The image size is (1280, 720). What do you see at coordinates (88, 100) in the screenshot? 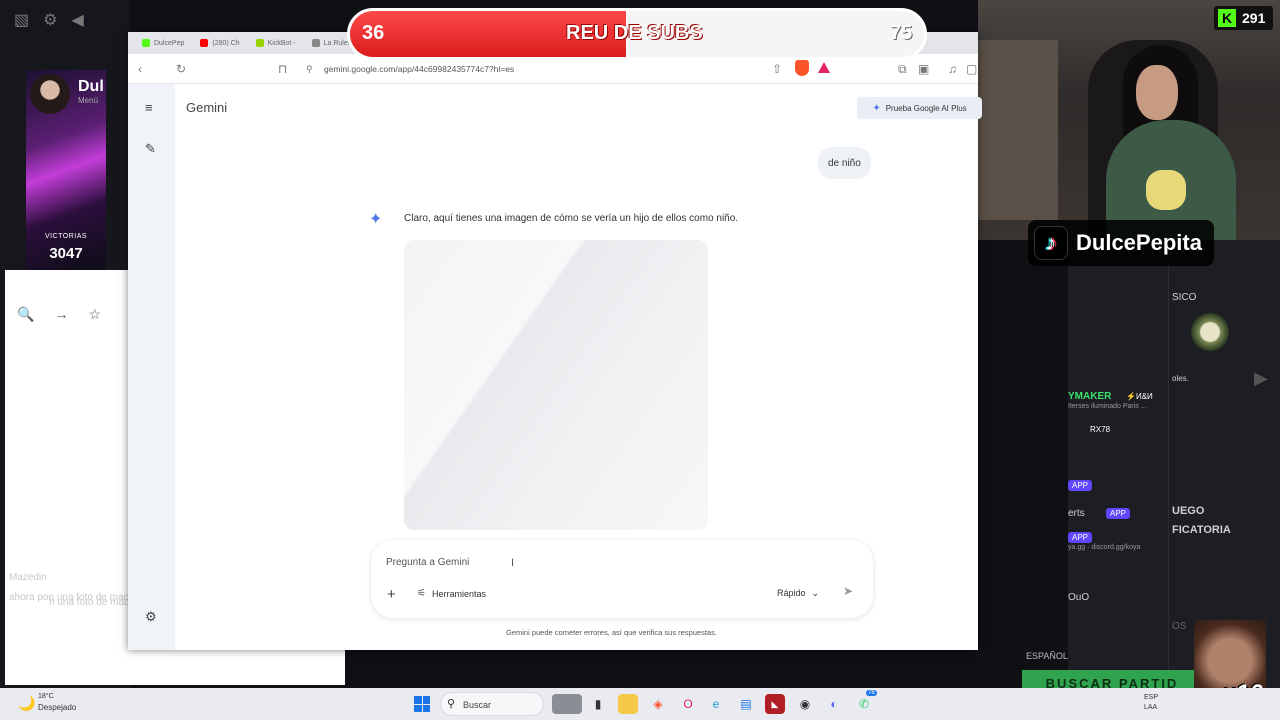
I see `game-menu-label: Menú` at bounding box center [88, 100].